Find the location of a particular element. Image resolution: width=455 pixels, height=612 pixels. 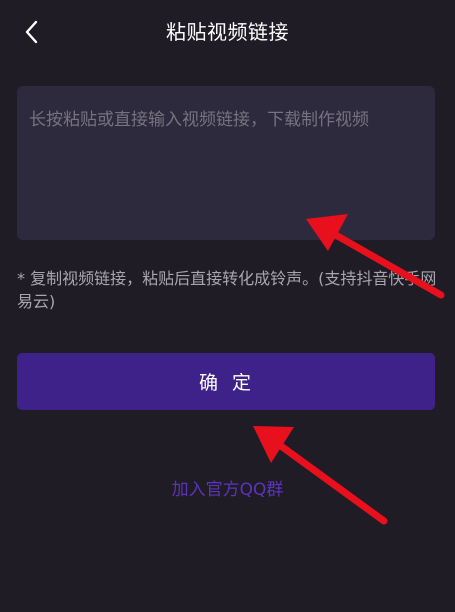

join-qq-group-link: 加入官方QQ群 is located at coordinates (227, 490).